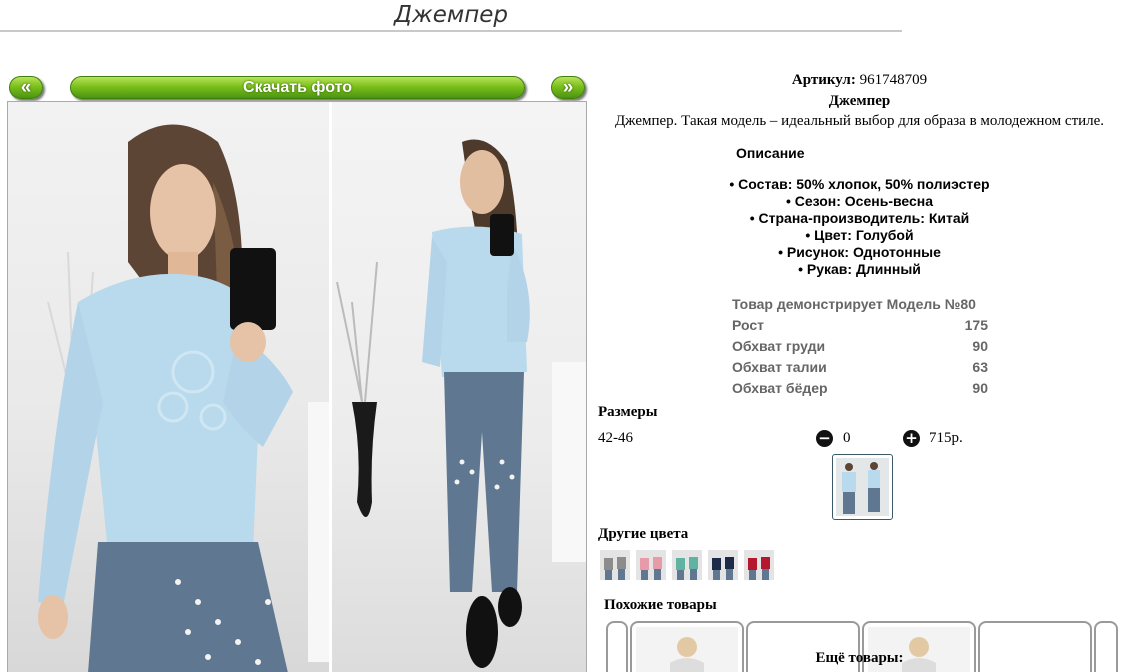 The image size is (1123, 672). I want to click on color-variant-pink, so click(651, 565).